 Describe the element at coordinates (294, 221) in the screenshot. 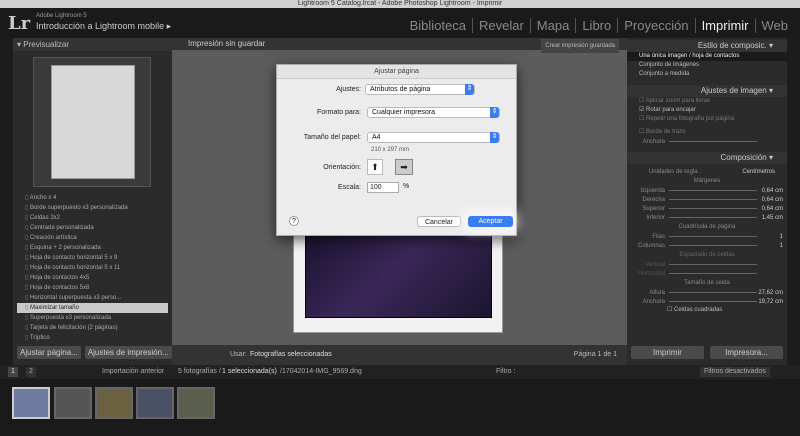

I see `help-button: ?` at that location.